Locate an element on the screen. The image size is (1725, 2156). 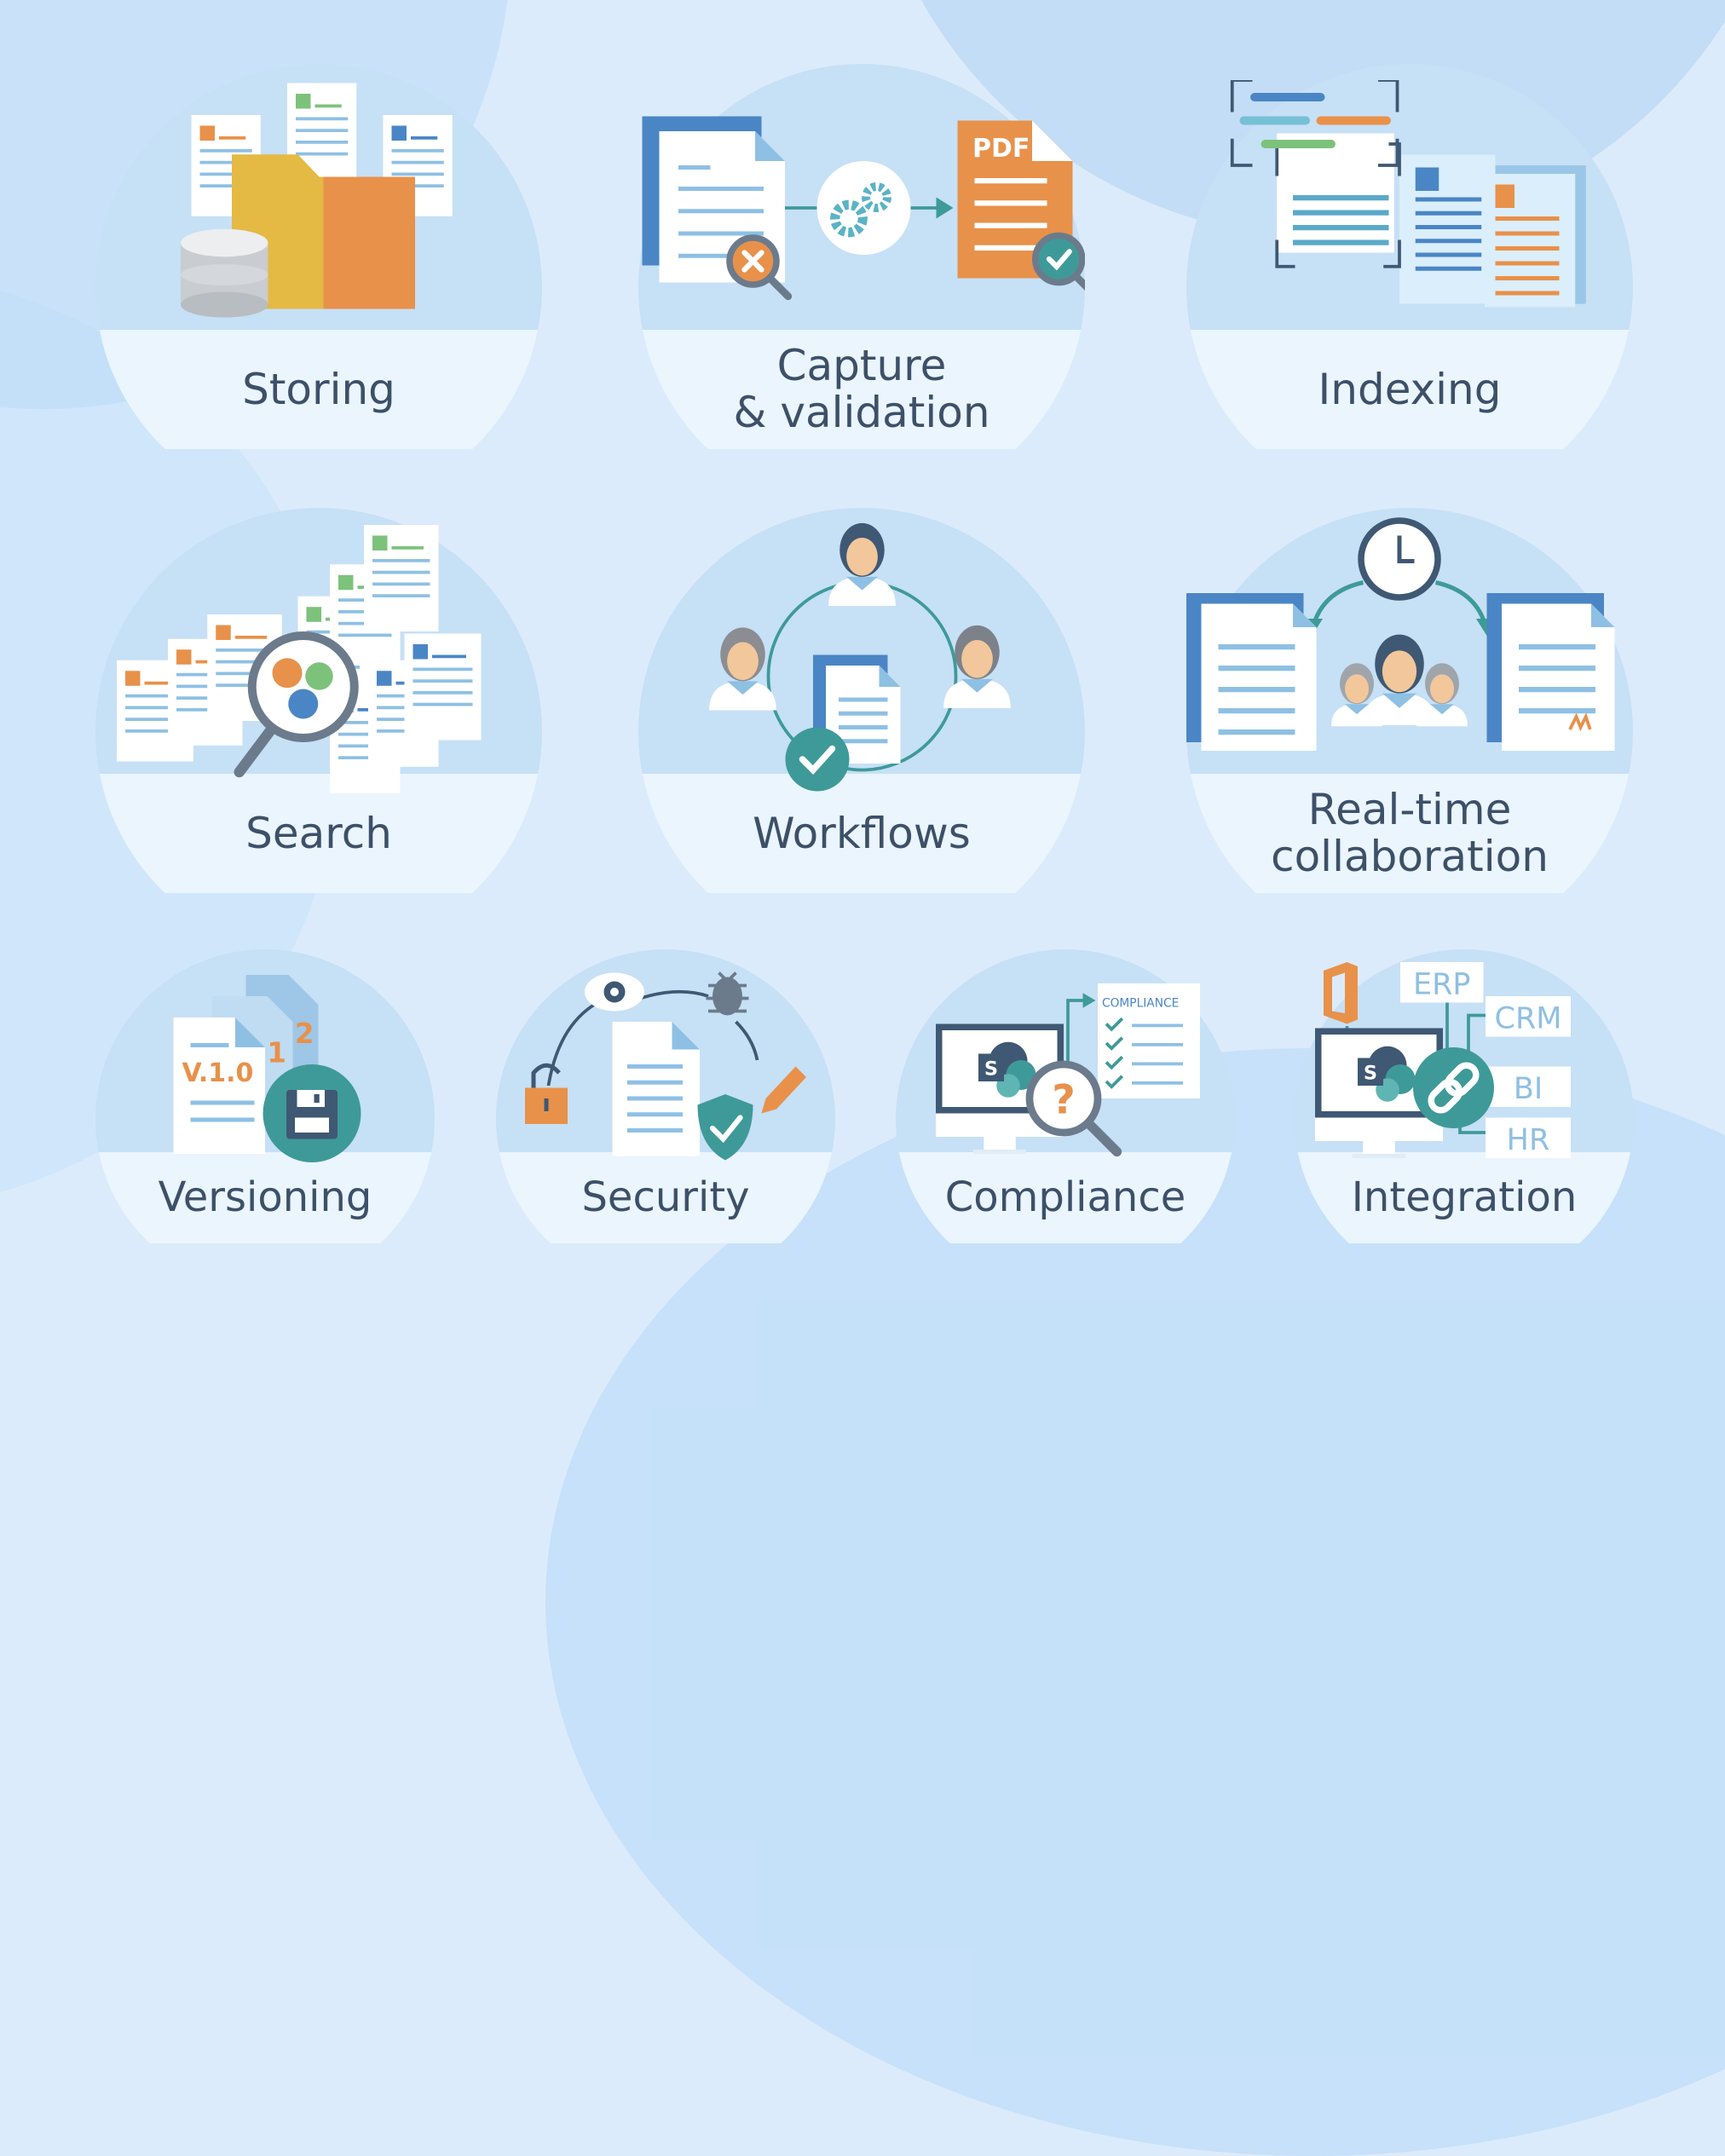
feature-label: Search is located at coordinates (318, 833).